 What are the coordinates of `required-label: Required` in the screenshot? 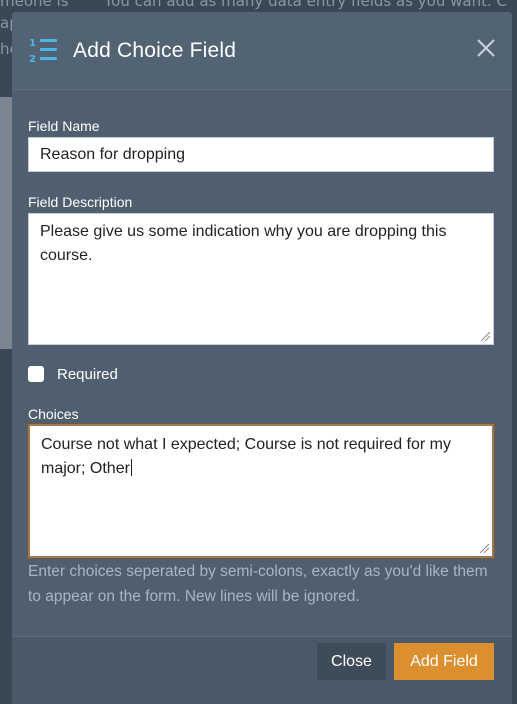 It's located at (87, 374).